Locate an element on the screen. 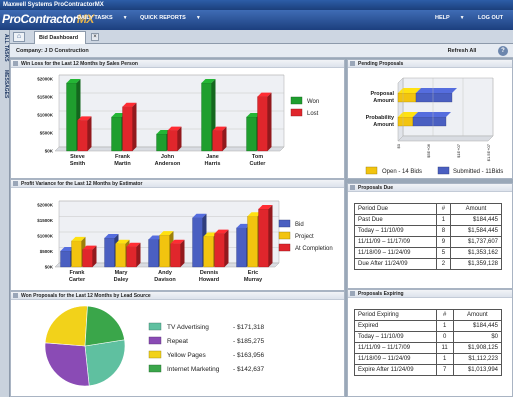  table-row: 11/18/09 – 11/24/09 1 $1,112,223 is located at coordinates (428, 359).